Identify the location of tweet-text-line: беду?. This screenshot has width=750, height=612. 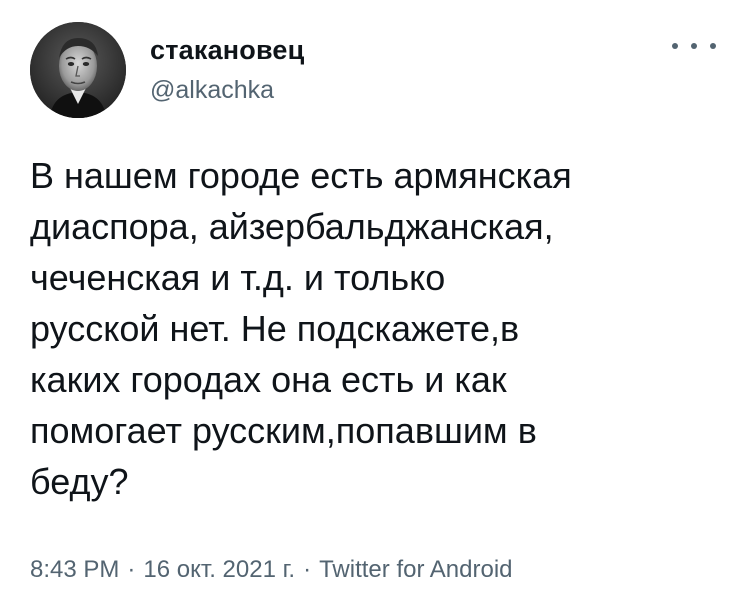
(79, 481).